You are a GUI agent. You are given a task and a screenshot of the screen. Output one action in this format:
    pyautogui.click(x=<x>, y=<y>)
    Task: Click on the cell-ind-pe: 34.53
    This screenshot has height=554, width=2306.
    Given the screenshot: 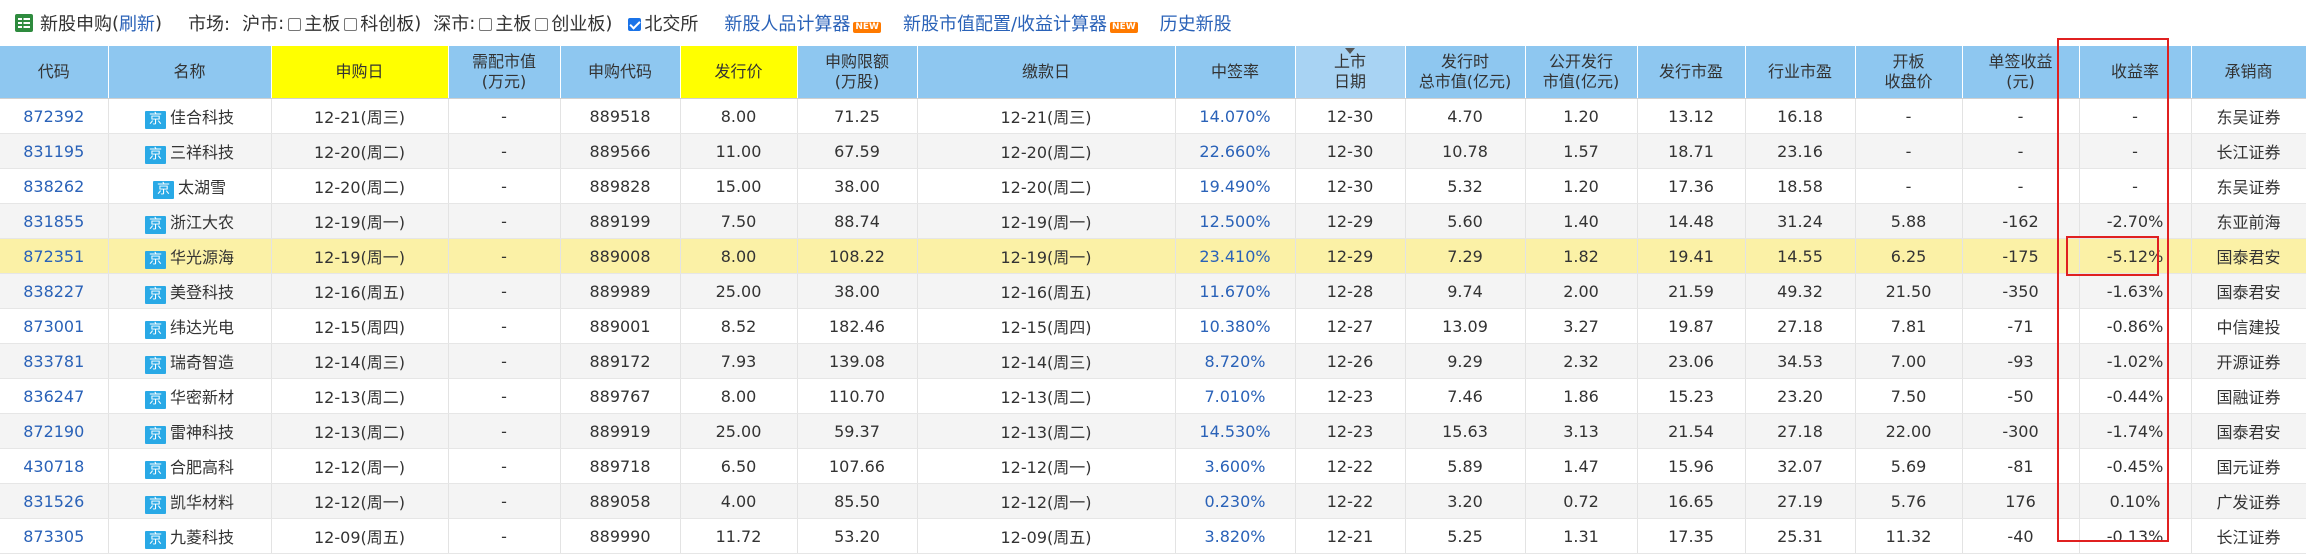 What is the action you would take?
    pyautogui.click(x=1800, y=361)
    